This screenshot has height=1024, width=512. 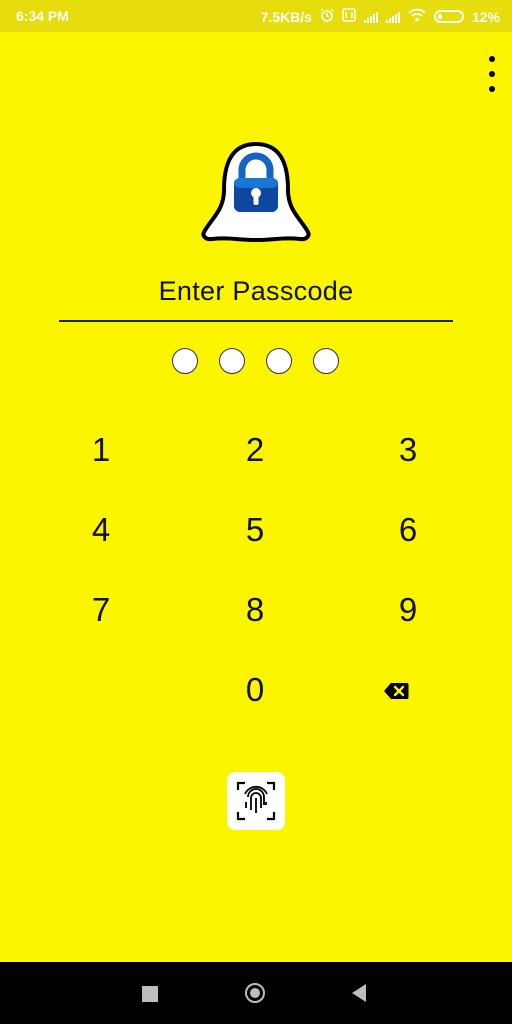 I want to click on battery-percent: 12%, so click(x=485, y=16).